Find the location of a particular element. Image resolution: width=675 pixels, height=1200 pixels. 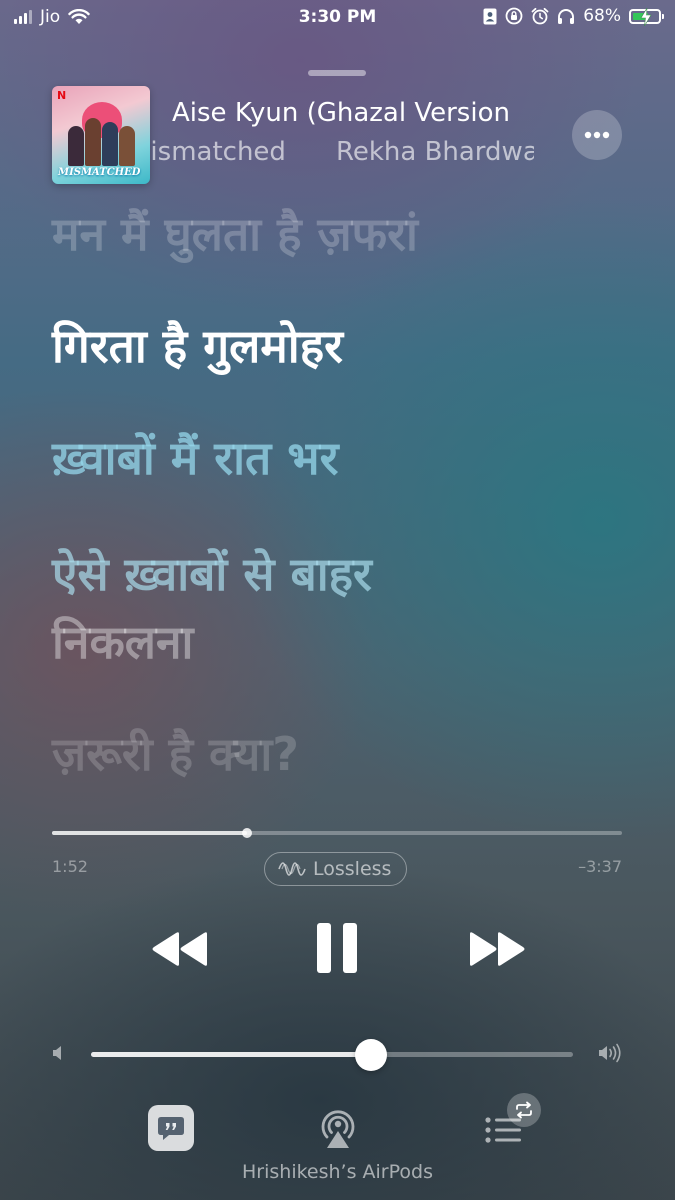

orientation-lock-icon is located at coordinates (514, 16).